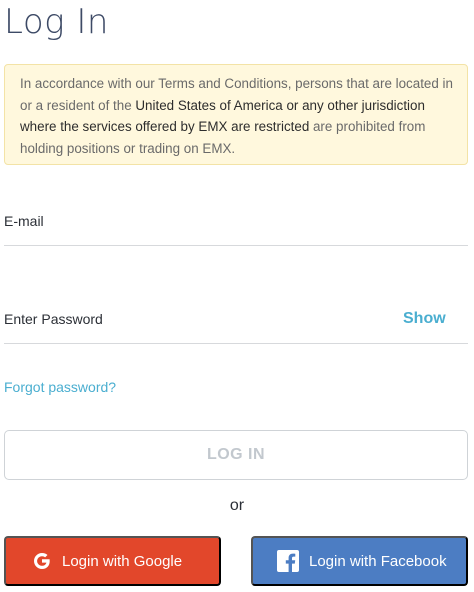 The width and height of the screenshot is (474, 592). What do you see at coordinates (236, 455) in the screenshot?
I see `login-button: LOG IN` at bounding box center [236, 455].